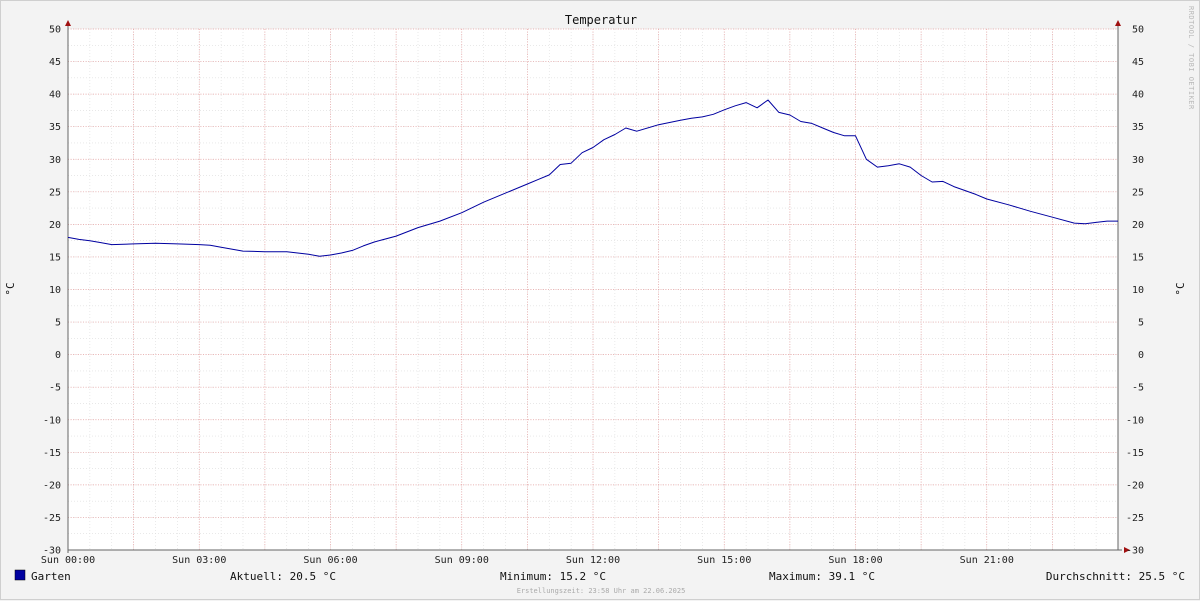 The width and height of the screenshot is (1200, 601). I want to click on y-tick-label-right: 45, so click(1138, 62).